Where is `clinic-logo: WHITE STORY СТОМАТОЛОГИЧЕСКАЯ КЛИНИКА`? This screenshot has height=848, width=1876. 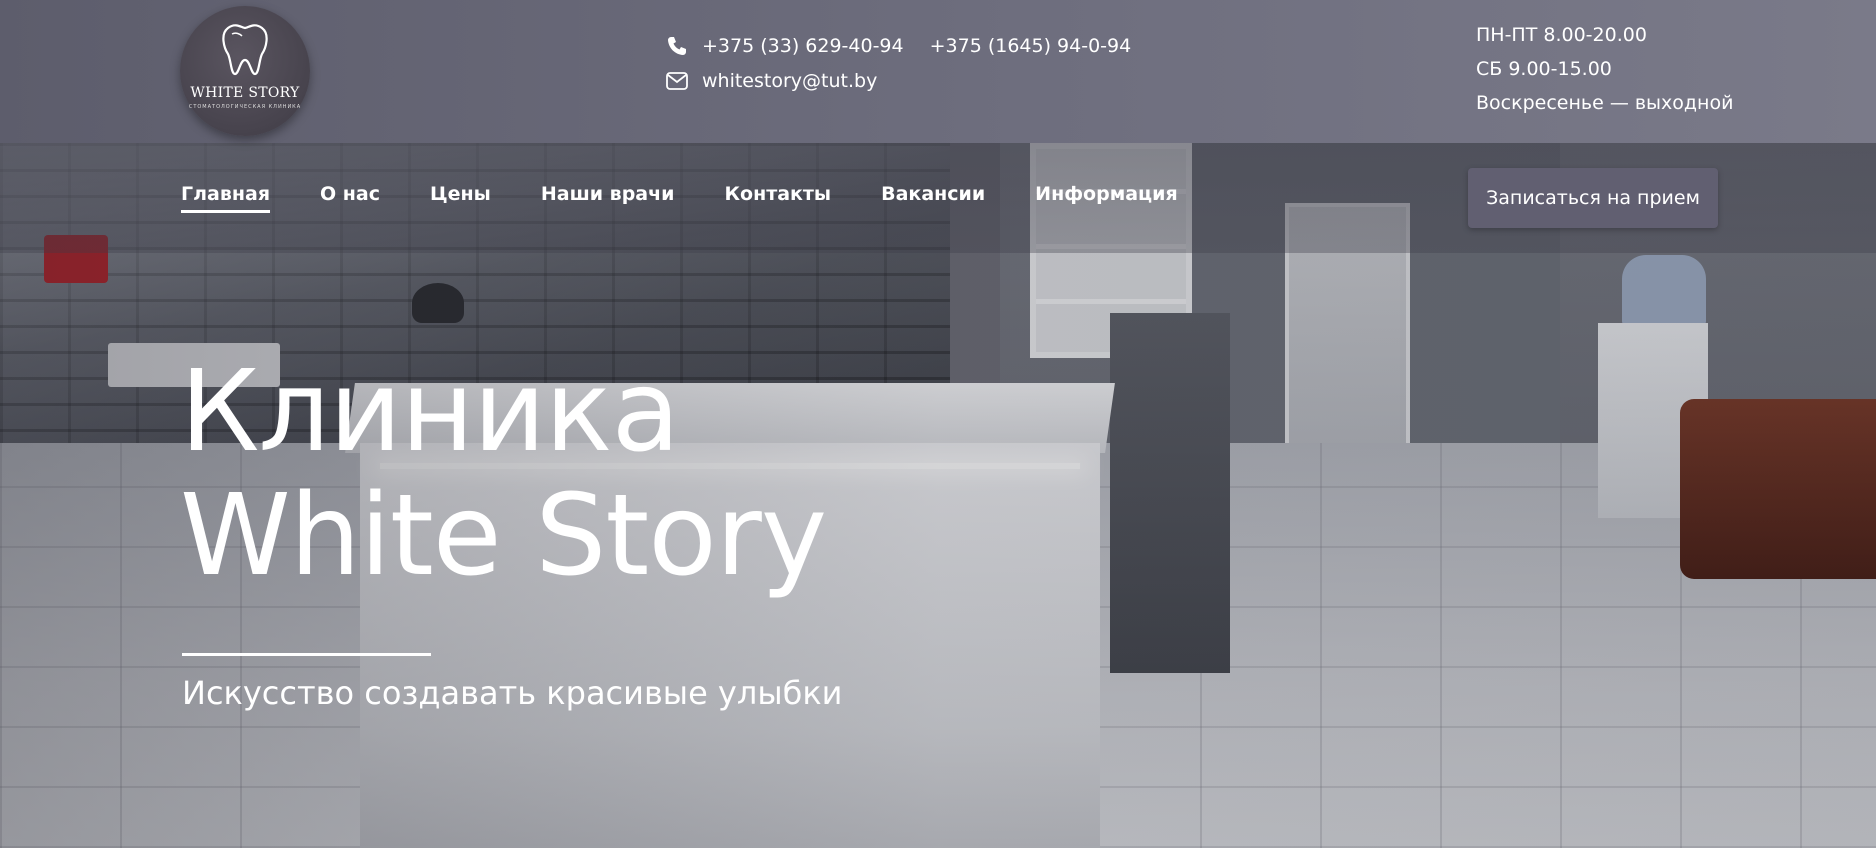 clinic-logo: WHITE STORY СТОМАТОЛОГИЧЕСКАЯ КЛИНИКА is located at coordinates (245, 71).